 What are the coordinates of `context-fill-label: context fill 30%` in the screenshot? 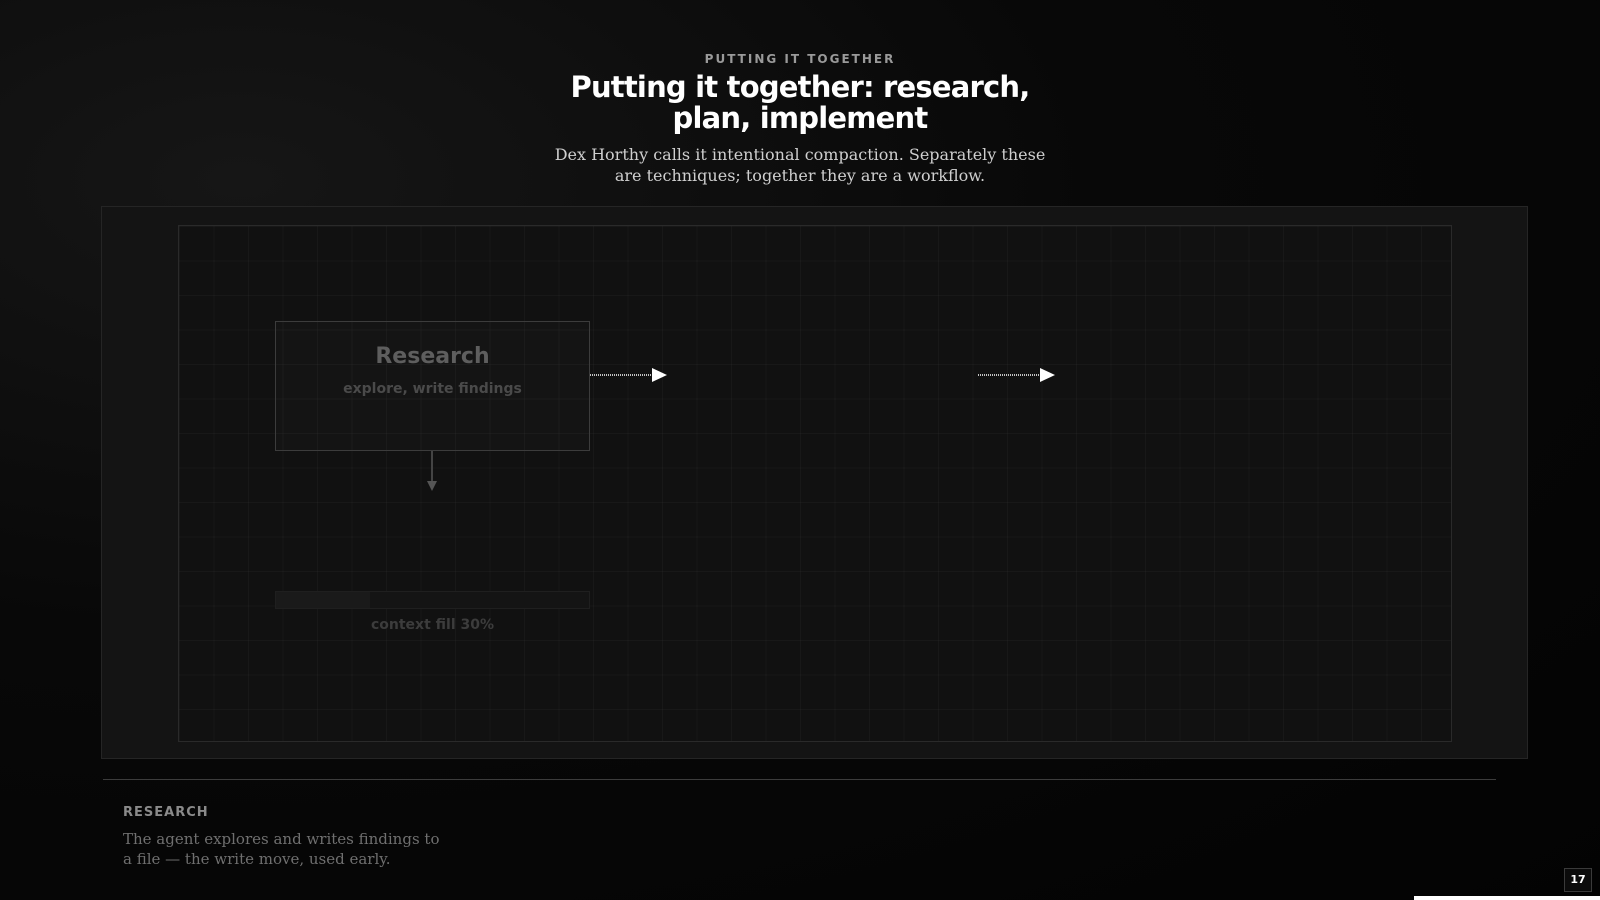 It's located at (432, 625).